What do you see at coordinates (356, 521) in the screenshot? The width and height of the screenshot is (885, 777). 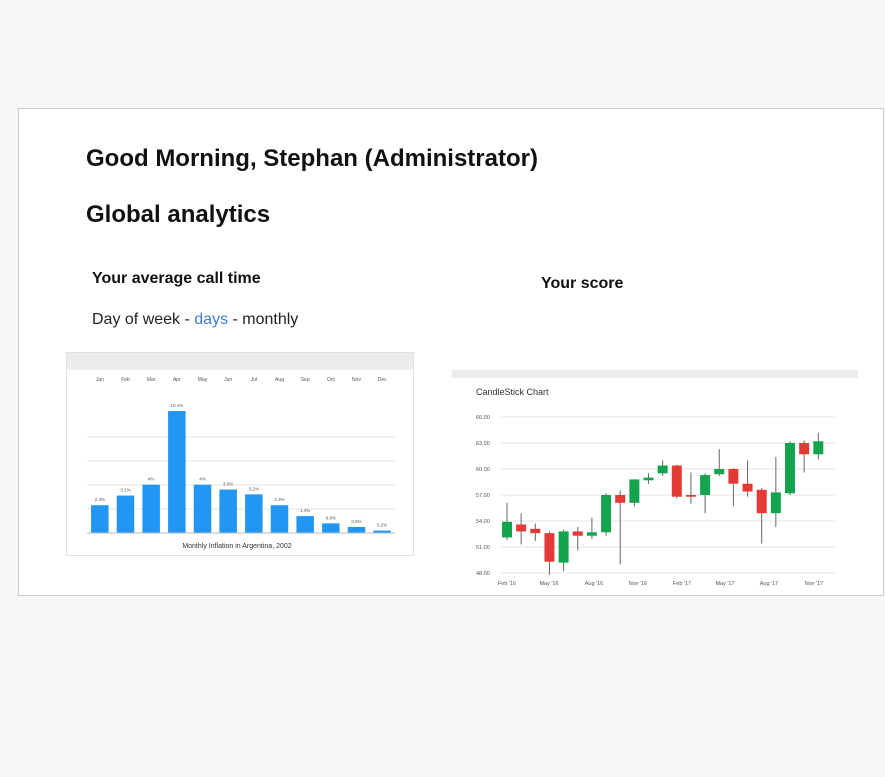 I see `bar-value-label: 0.5%` at bounding box center [356, 521].